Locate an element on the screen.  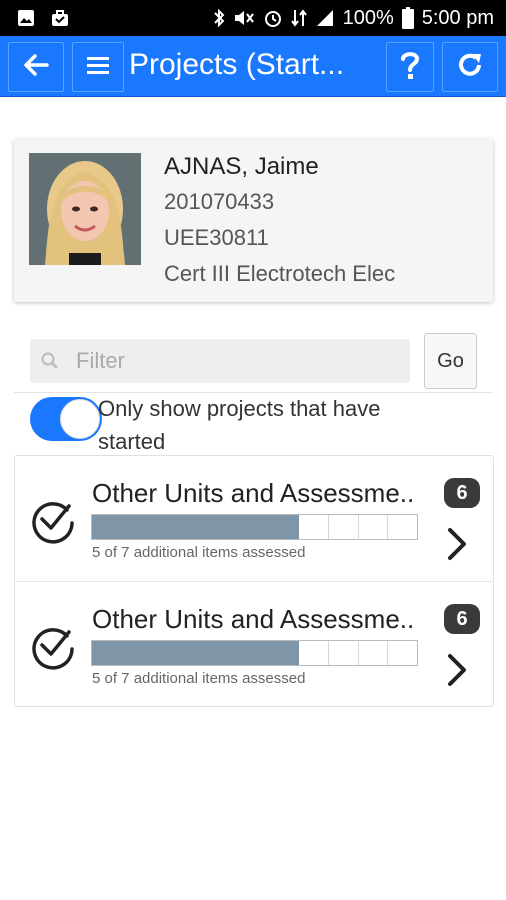
go-button: Go is located at coordinates (450, 361).